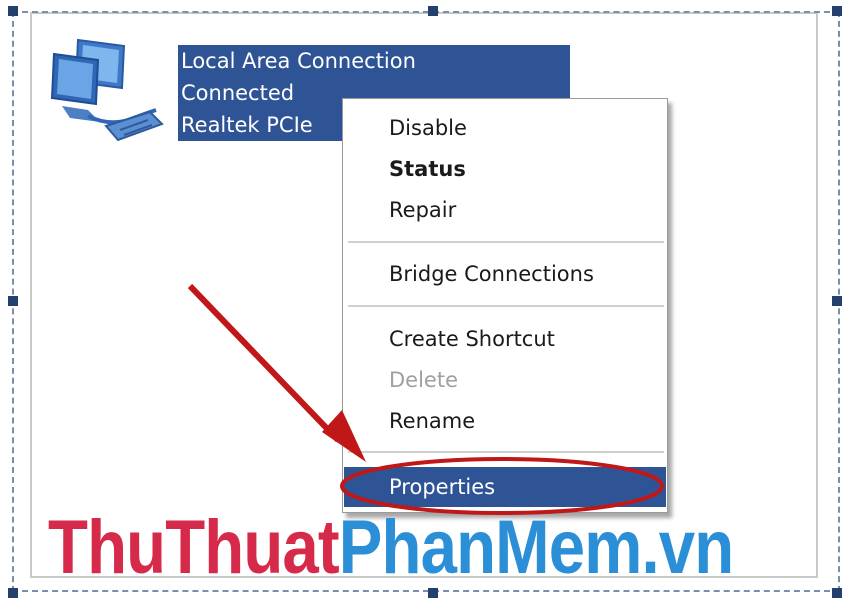 The height and width of the screenshot is (602, 843). Describe the element at coordinates (194, 547) in the screenshot. I see `watermark-part1: ThuThuat` at that location.